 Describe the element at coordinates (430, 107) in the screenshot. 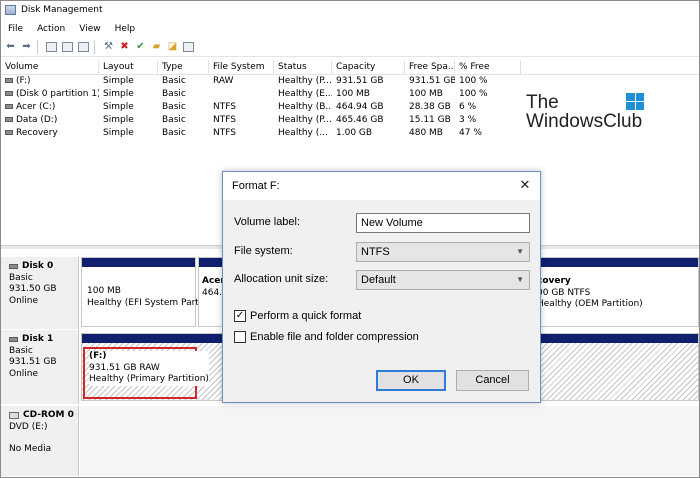

I see `cell-free-space: 28.38 GB` at that location.